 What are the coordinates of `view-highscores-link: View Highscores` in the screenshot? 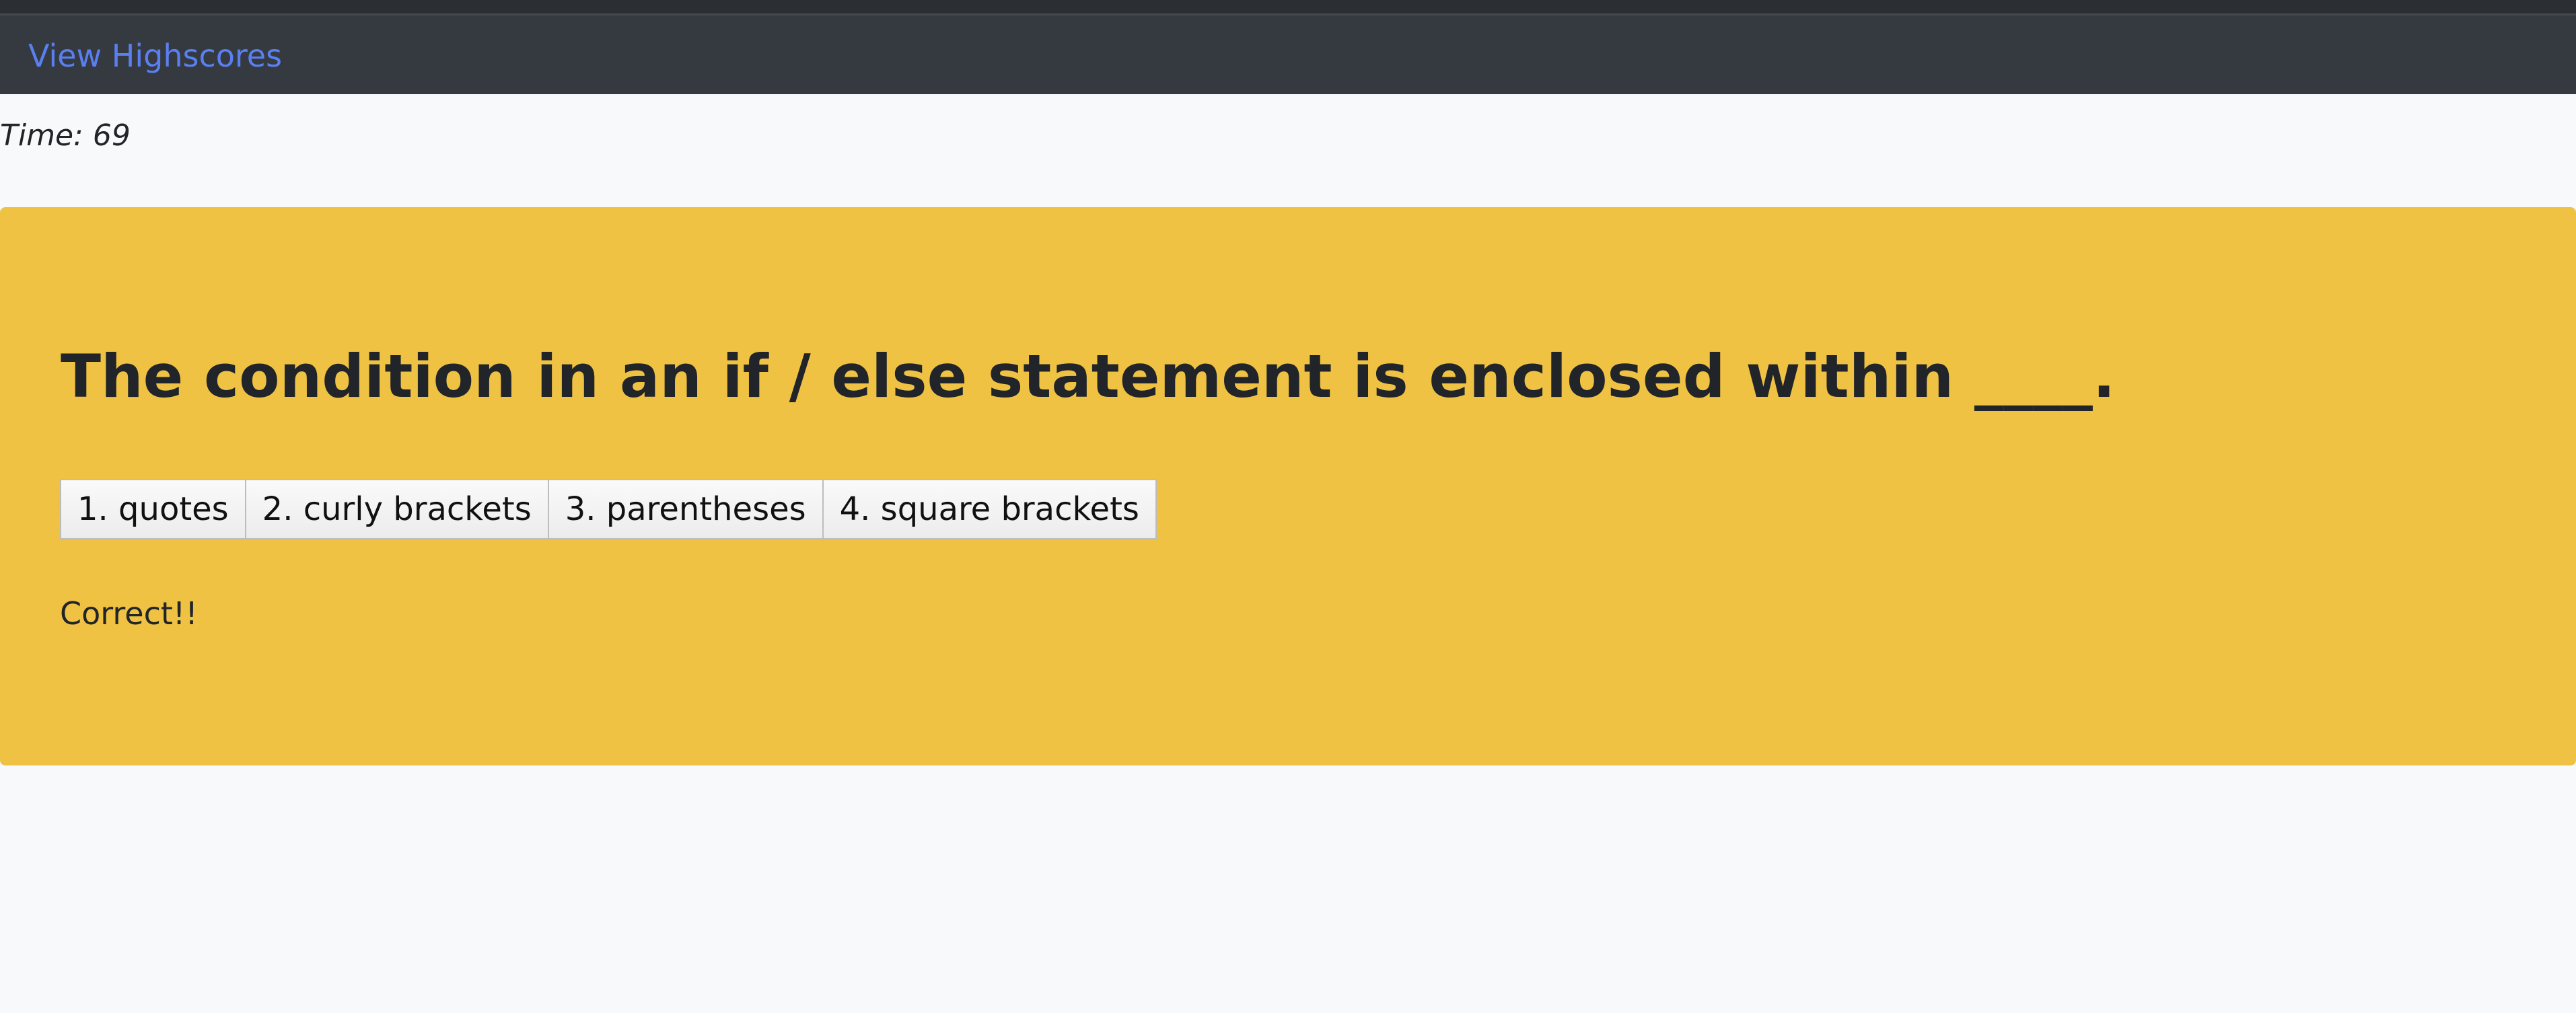 It's located at (155, 56).